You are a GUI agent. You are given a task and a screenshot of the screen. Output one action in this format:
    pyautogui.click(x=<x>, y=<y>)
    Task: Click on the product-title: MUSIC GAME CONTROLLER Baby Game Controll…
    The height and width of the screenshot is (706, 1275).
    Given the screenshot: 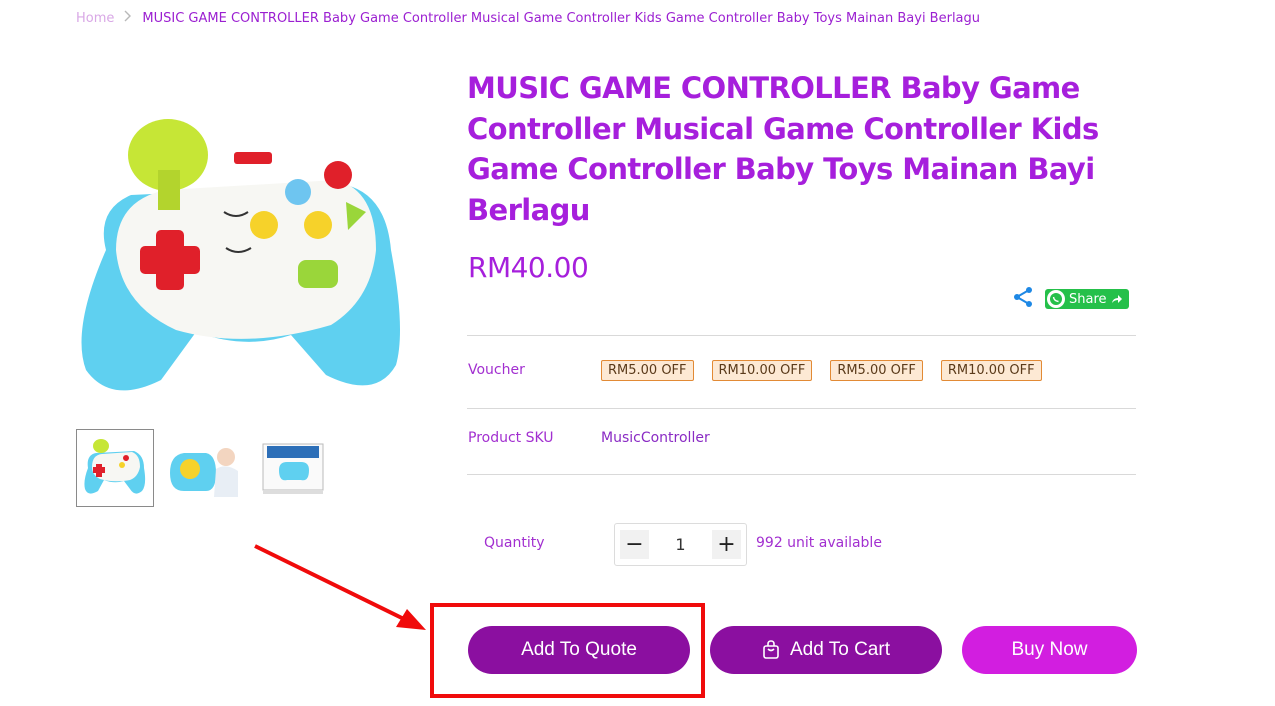 What is the action you would take?
    pyautogui.click(x=783, y=149)
    